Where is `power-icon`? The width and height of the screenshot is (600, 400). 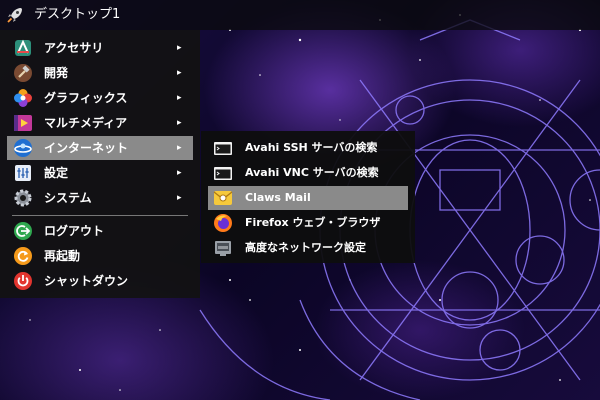
power-icon is located at coordinates (23, 281).